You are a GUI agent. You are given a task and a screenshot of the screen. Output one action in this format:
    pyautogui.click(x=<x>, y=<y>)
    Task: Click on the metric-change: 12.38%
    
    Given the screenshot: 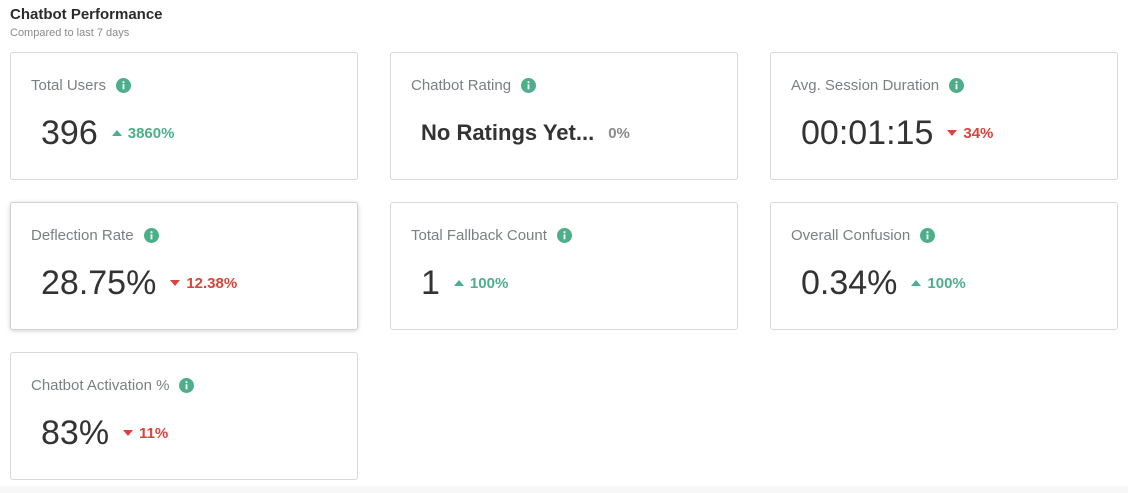 What is the action you would take?
    pyautogui.click(x=203, y=283)
    